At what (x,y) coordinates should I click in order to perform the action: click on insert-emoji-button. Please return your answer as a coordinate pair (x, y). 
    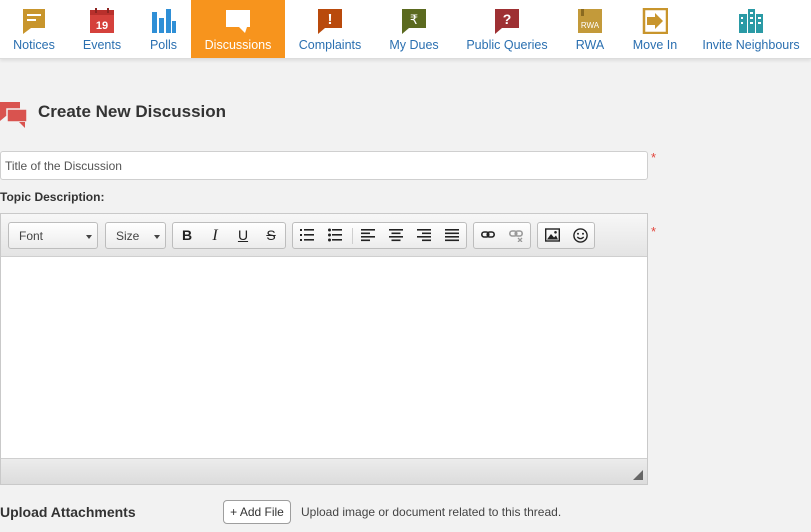
    Looking at the image, I should click on (580, 235).